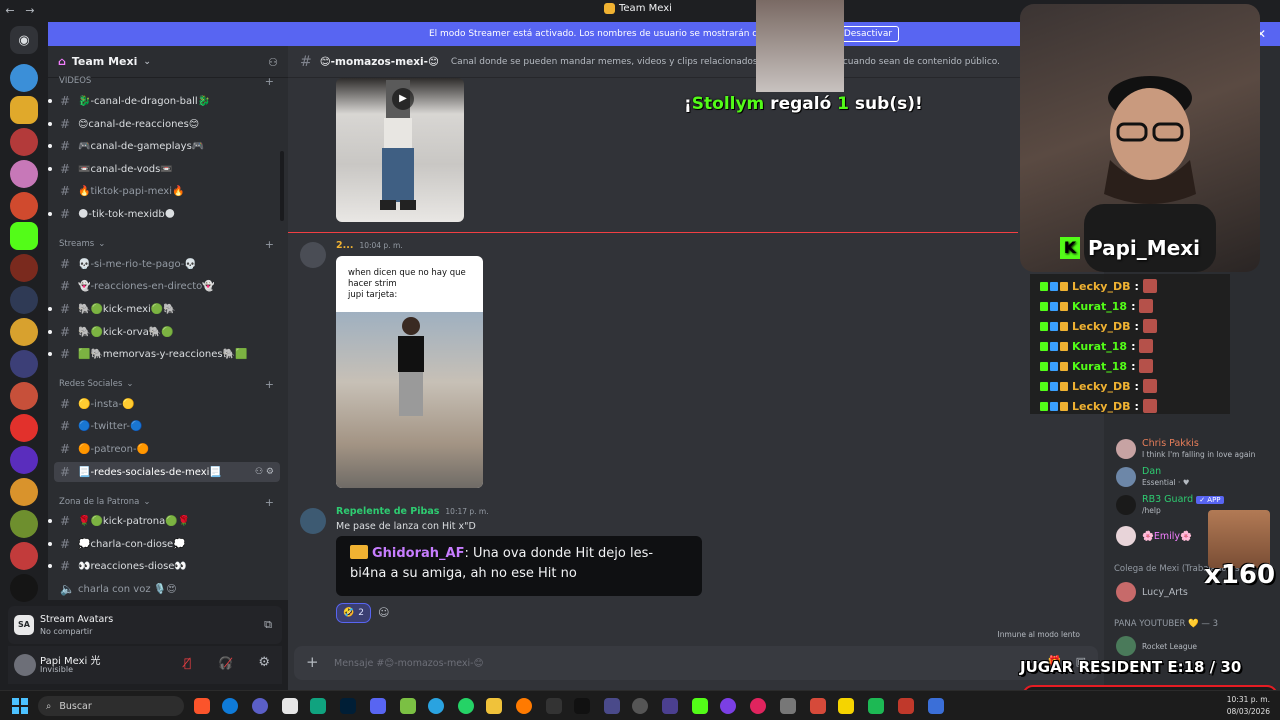  I want to click on kick-server-icon, so click(24, 236).